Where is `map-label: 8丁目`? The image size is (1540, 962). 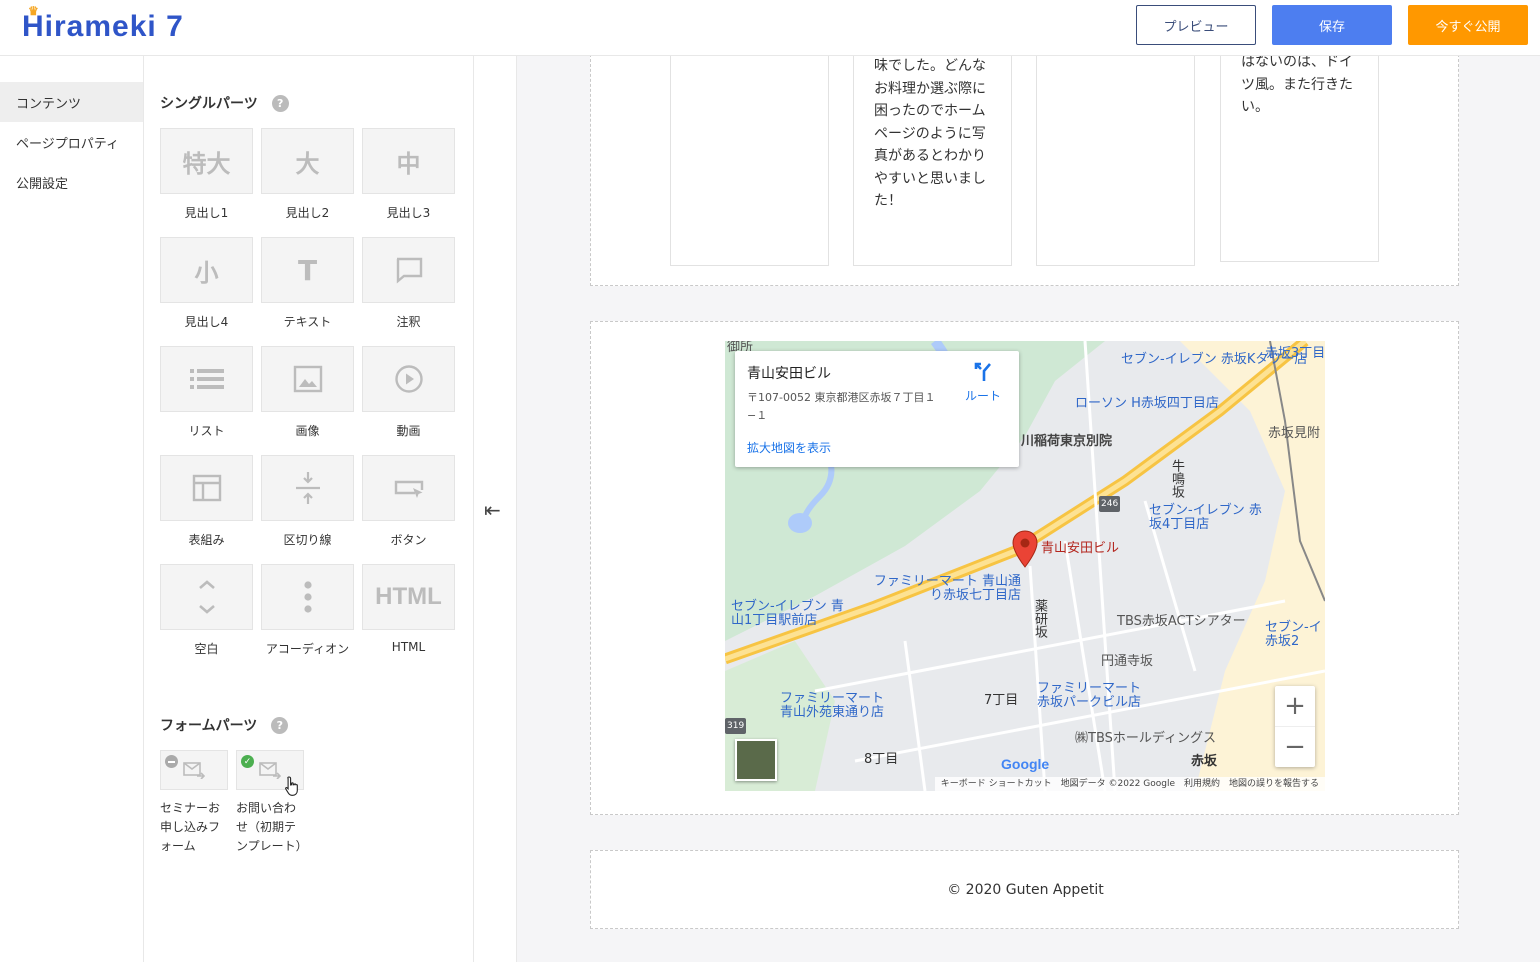 map-label: 8丁目 is located at coordinates (881, 759).